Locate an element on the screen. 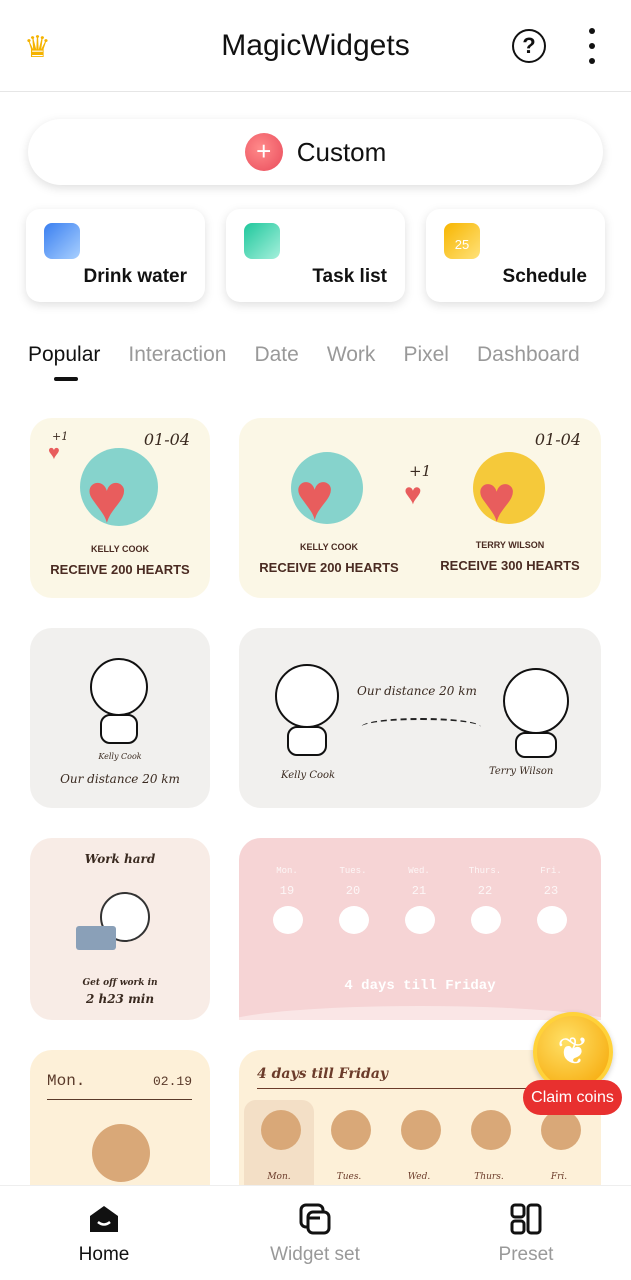 This screenshot has height=1280, width=631. tab-popular: Popular is located at coordinates (64, 362).